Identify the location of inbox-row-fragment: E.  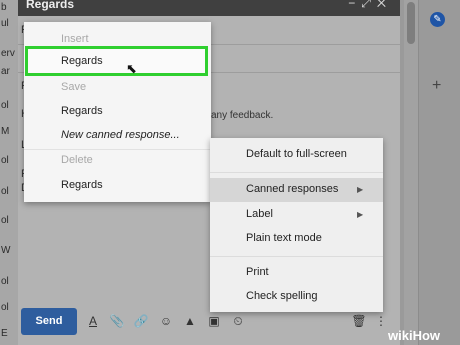
(4, 333).